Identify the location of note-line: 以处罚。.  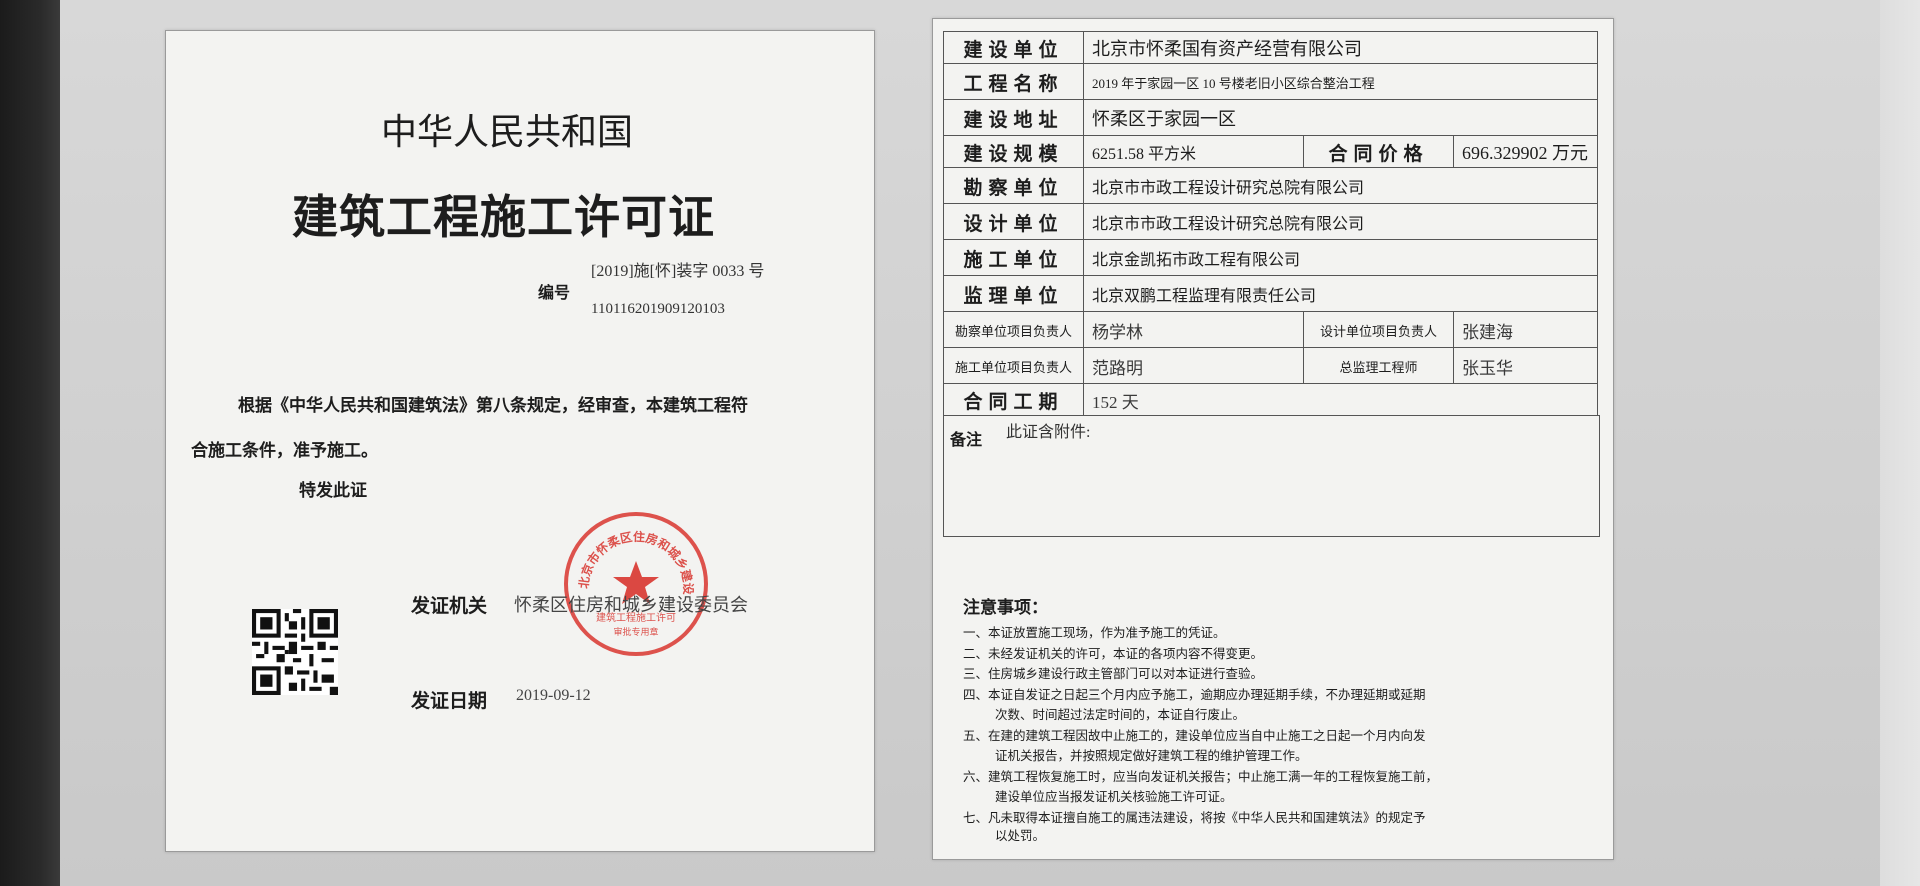
(1020, 835).